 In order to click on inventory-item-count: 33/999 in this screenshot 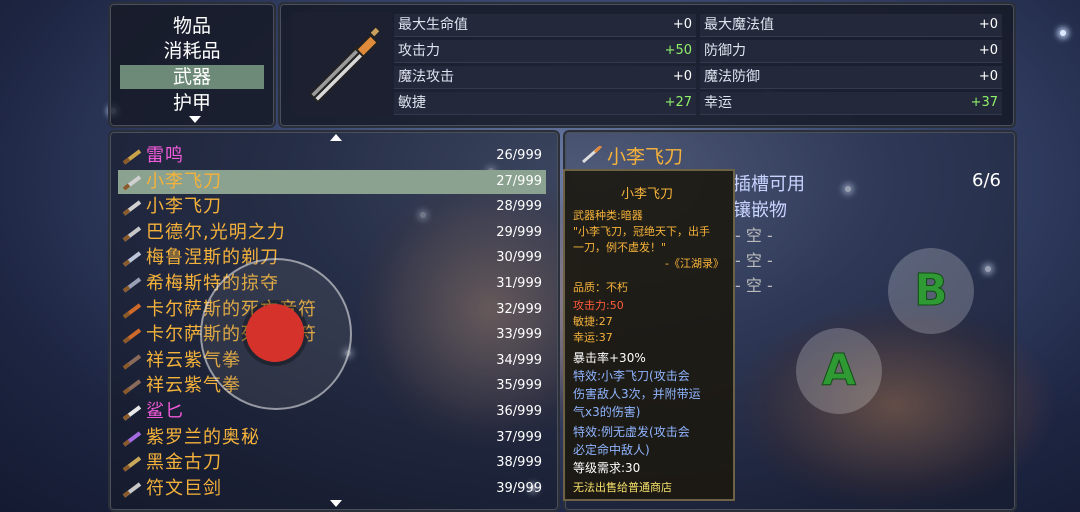, I will do `click(519, 335)`.